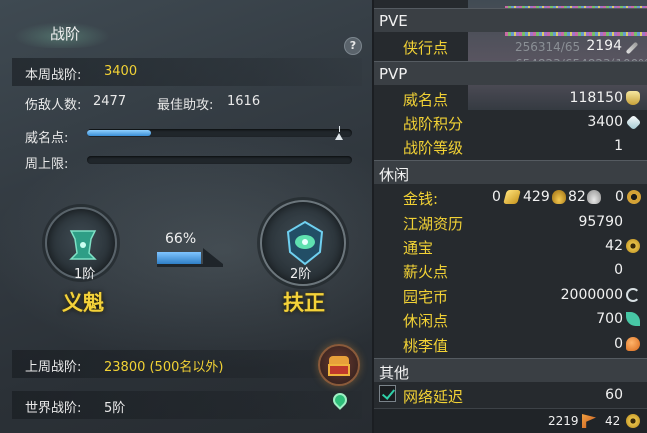 Image resolution: width=647 pixels, height=433 pixels. Describe the element at coordinates (244, 101) in the screenshot. I see `assists-value: 1616` at that location.